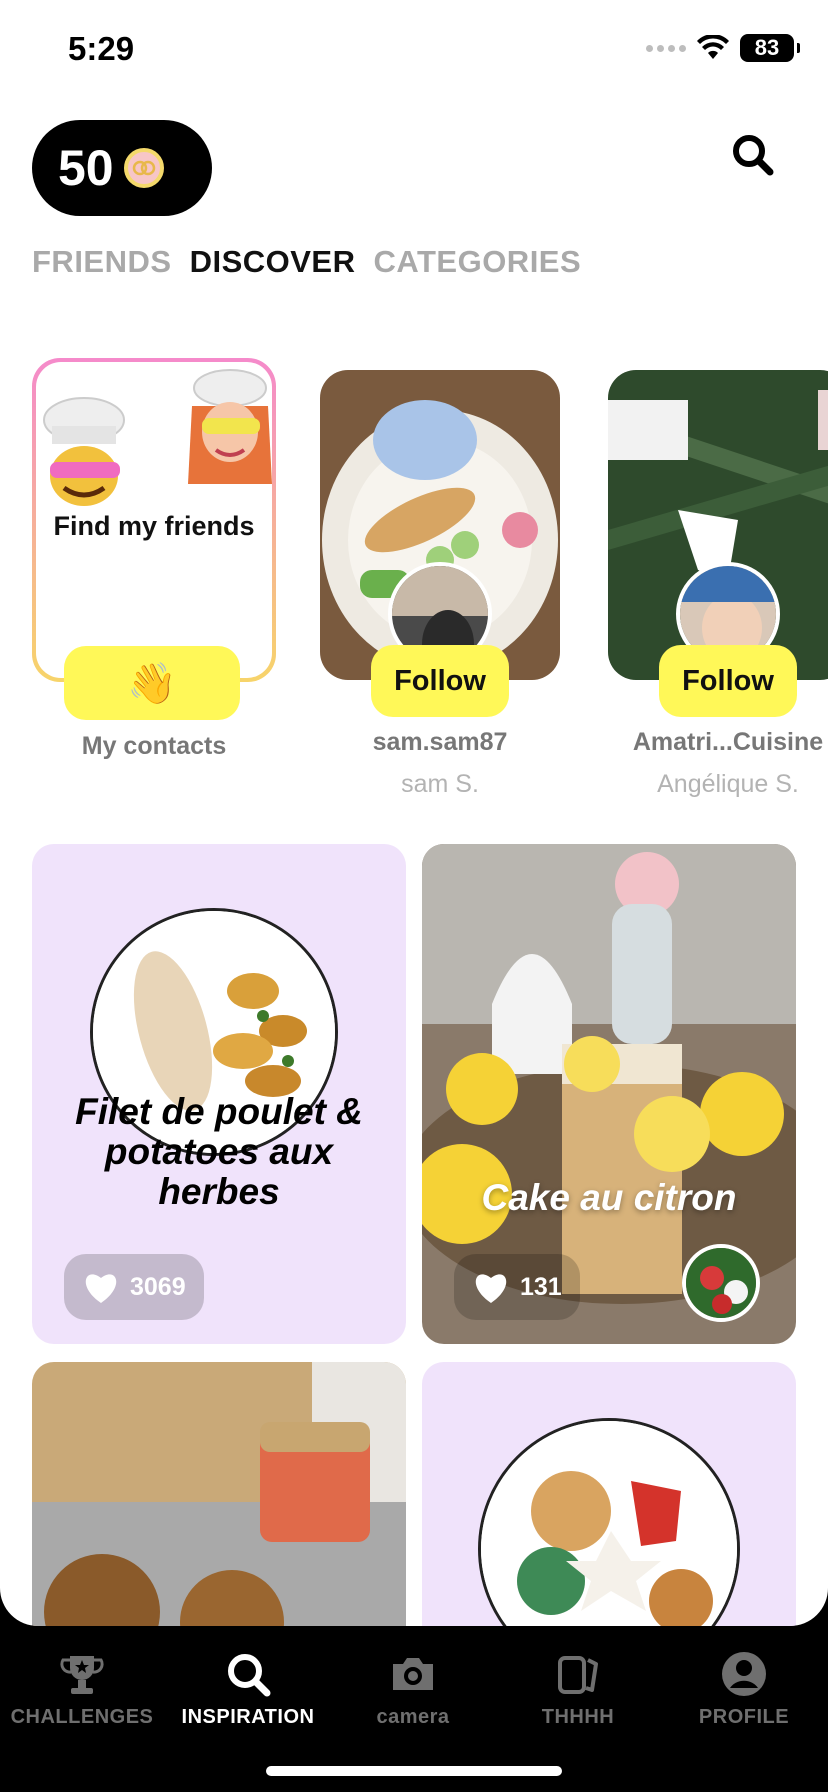 Image resolution: width=828 pixels, height=1792 pixels. Describe the element at coordinates (82, 1717) in the screenshot. I see `tab-label: CHALLENGES` at that location.